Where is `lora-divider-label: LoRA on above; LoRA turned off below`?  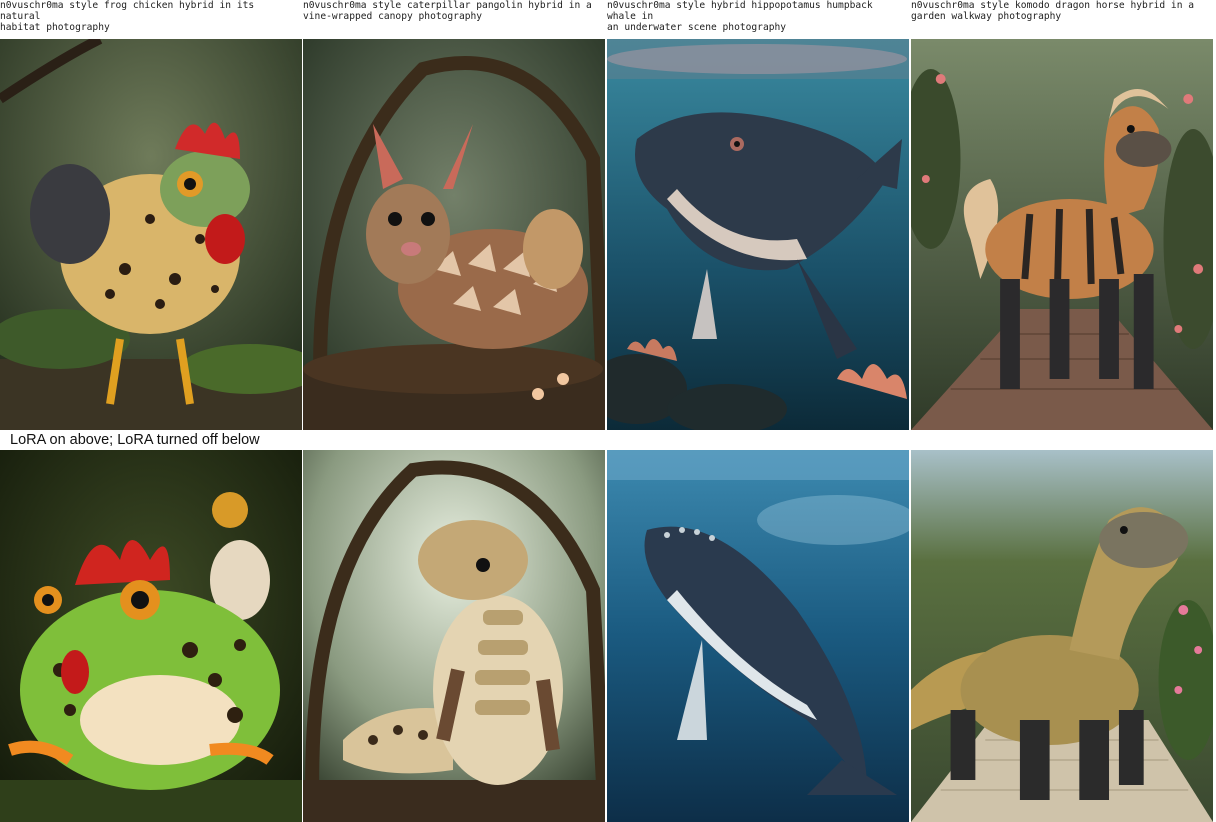 lora-divider-label: LoRA on above; LoRA turned off below is located at coordinates (135, 440).